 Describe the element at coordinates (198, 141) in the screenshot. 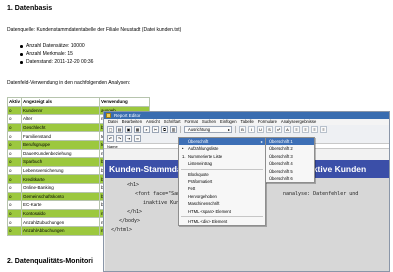

I see `format-menu-label: Überschrift` at that location.